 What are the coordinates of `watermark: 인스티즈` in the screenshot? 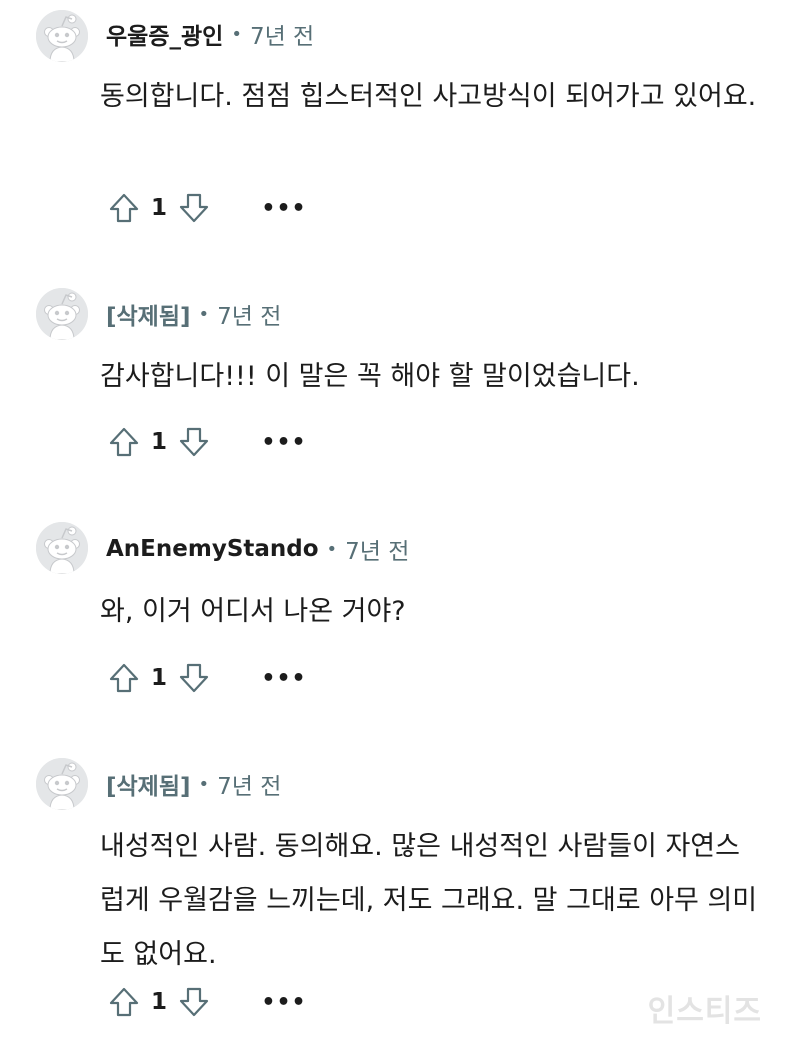 It's located at (704, 1011).